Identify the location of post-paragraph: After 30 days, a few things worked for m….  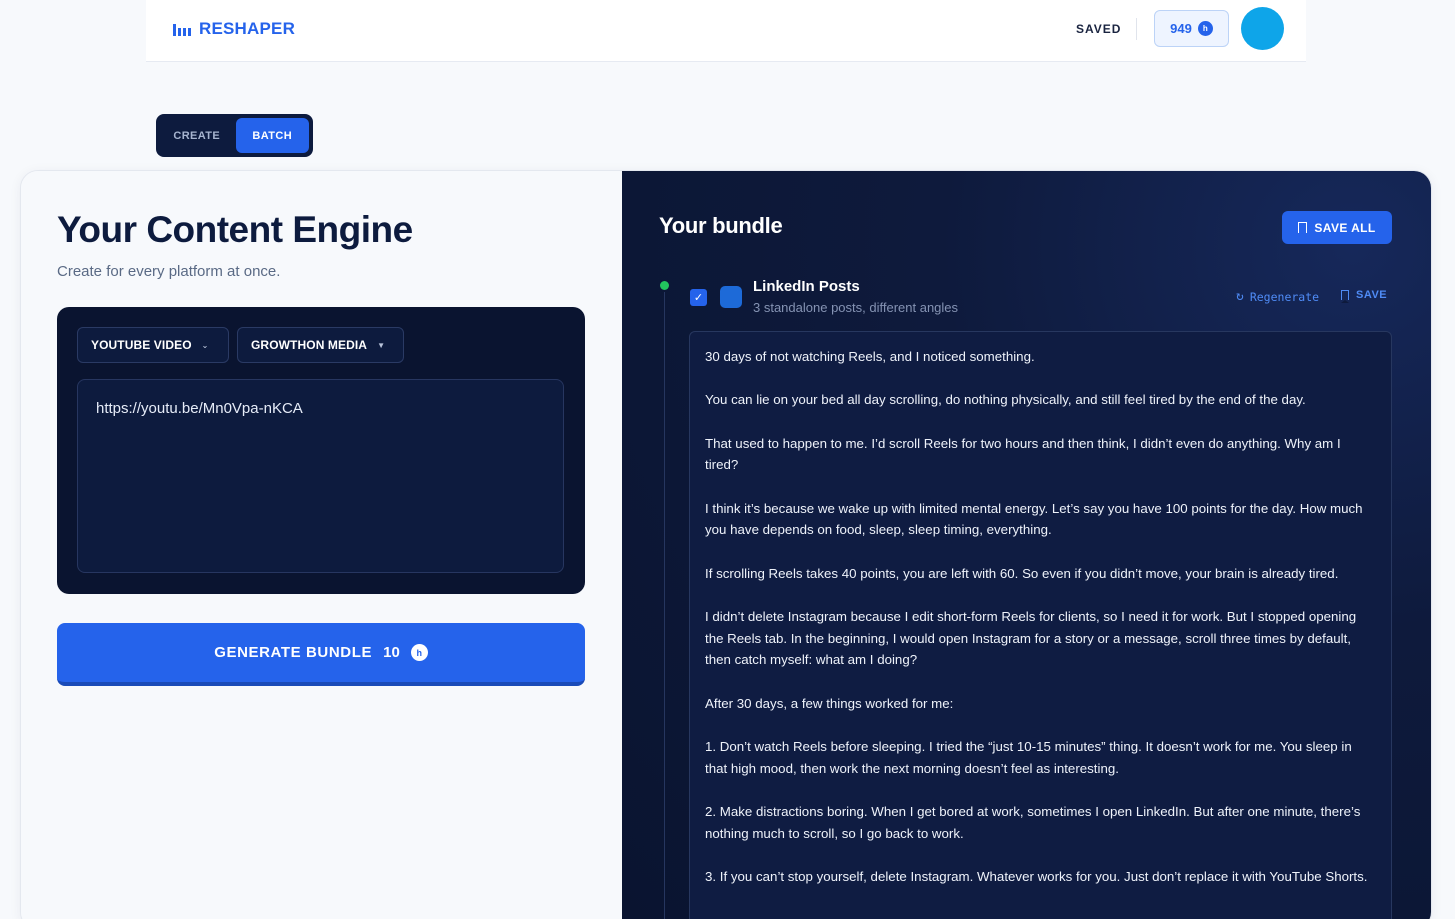
(829, 703).